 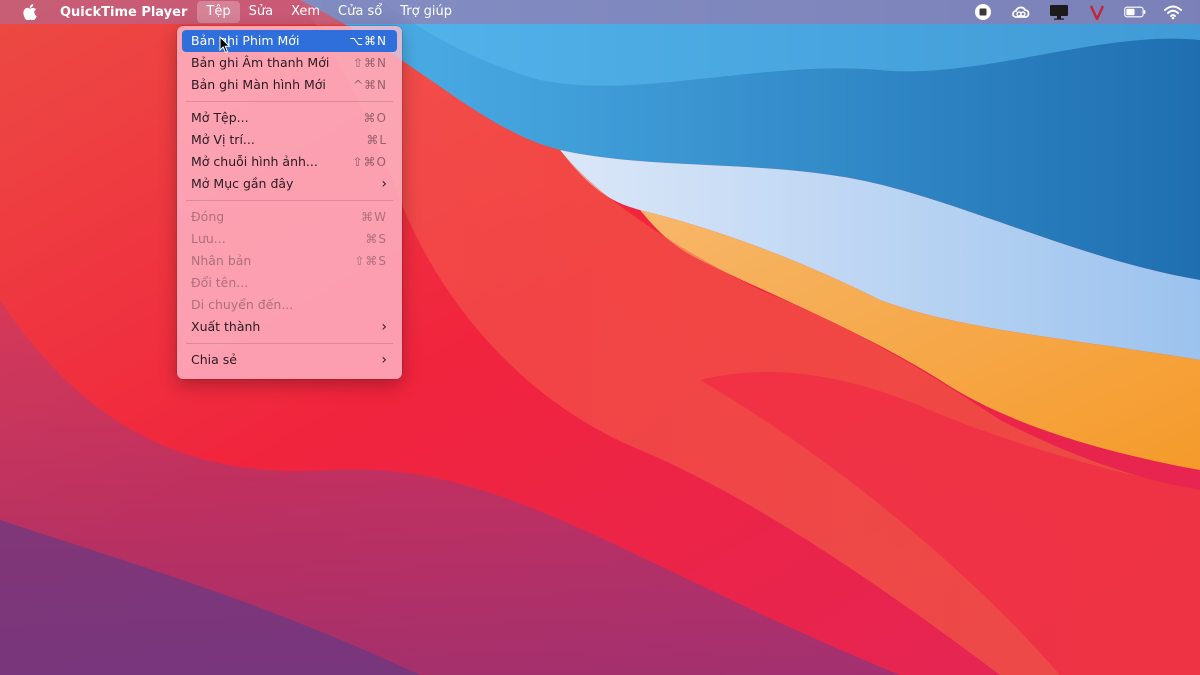 What do you see at coordinates (214, 359) in the screenshot?
I see `menu-item-label: Chia sẻ` at bounding box center [214, 359].